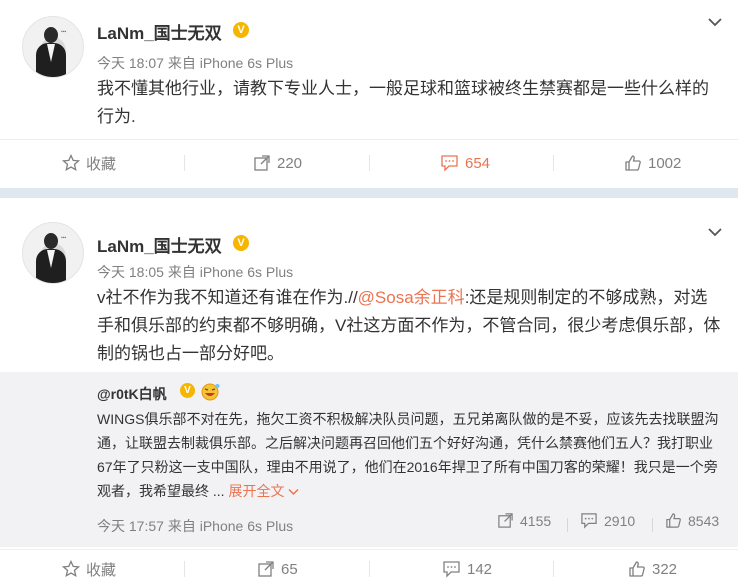 This screenshot has height=587, width=738. I want to click on repost-count: 65, so click(289, 569).